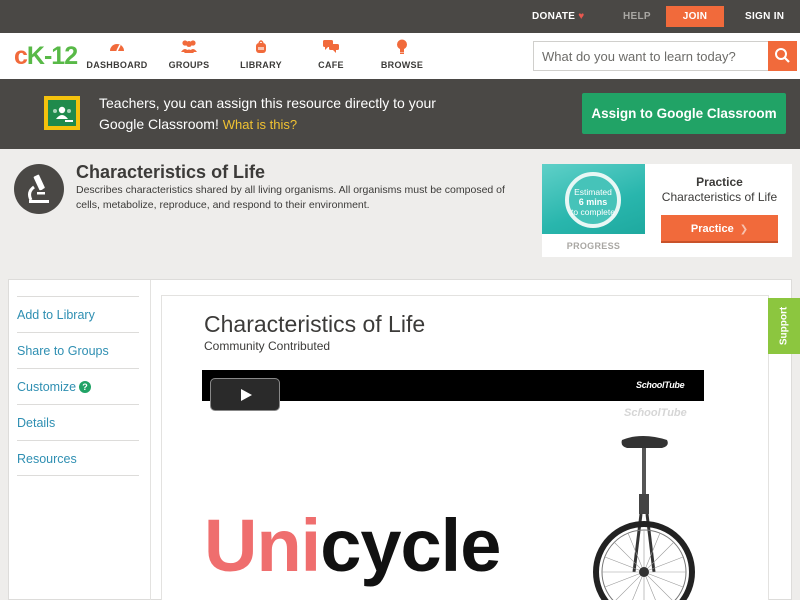 This screenshot has width=800, height=600. What do you see at coordinates (47, 459) in the screenshot?
I see `sidebar-item-label: Resources` at bounding box center [47, 459].